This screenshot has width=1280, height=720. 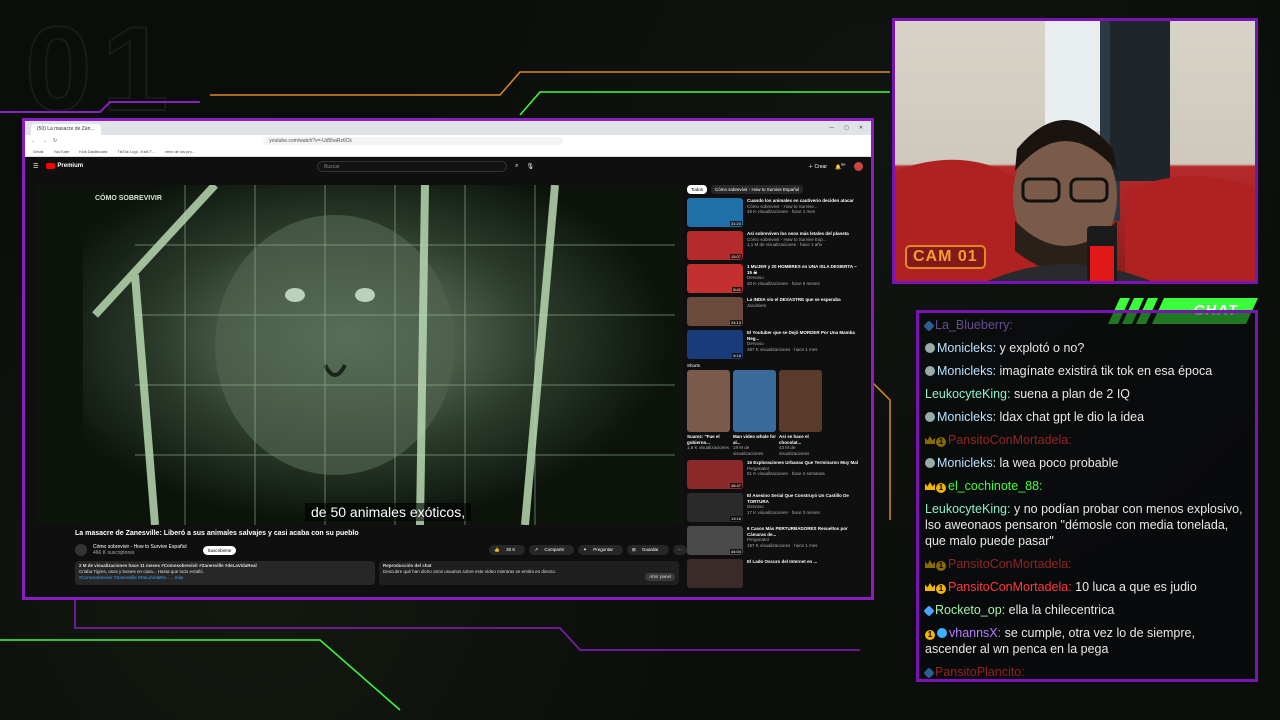 I want to click on video-thumbnail: 48:47, so click(x=715, y=474).